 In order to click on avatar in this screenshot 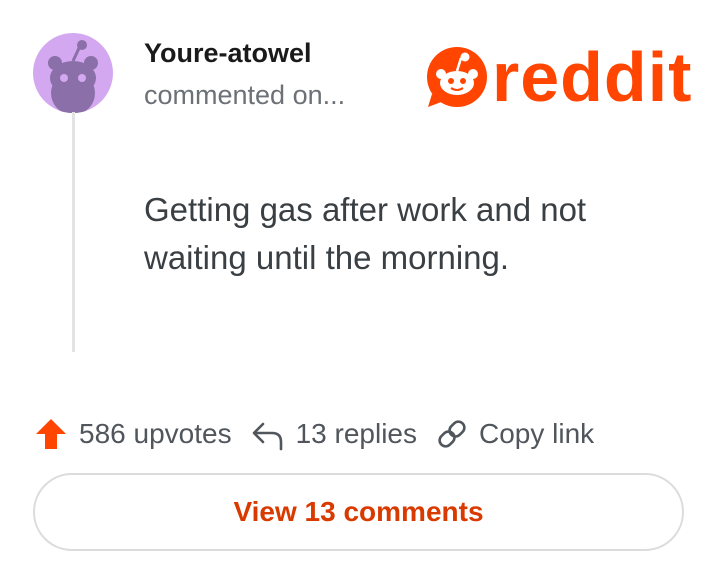, I will do `click(73, 73)`.